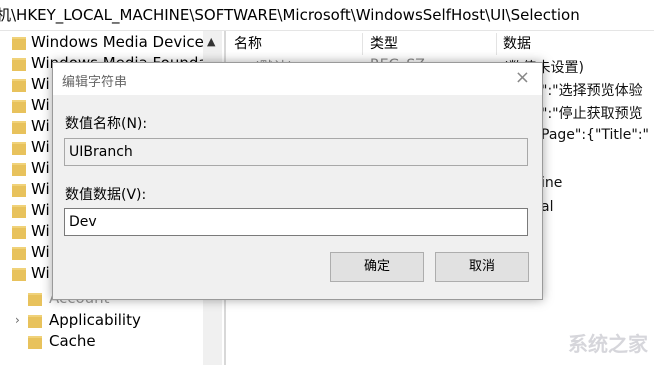  I want to click on tree-subitem-label: Cache, so click(72, 341).